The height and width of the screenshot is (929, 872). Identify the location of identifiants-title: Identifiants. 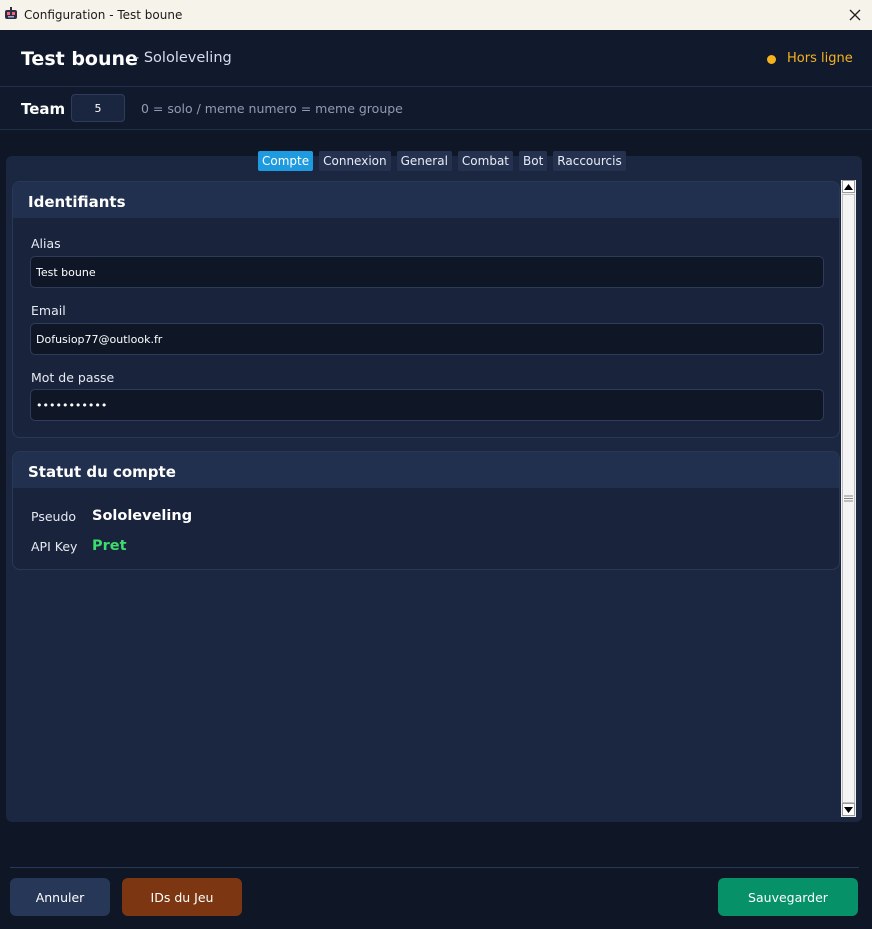
(426, 200).